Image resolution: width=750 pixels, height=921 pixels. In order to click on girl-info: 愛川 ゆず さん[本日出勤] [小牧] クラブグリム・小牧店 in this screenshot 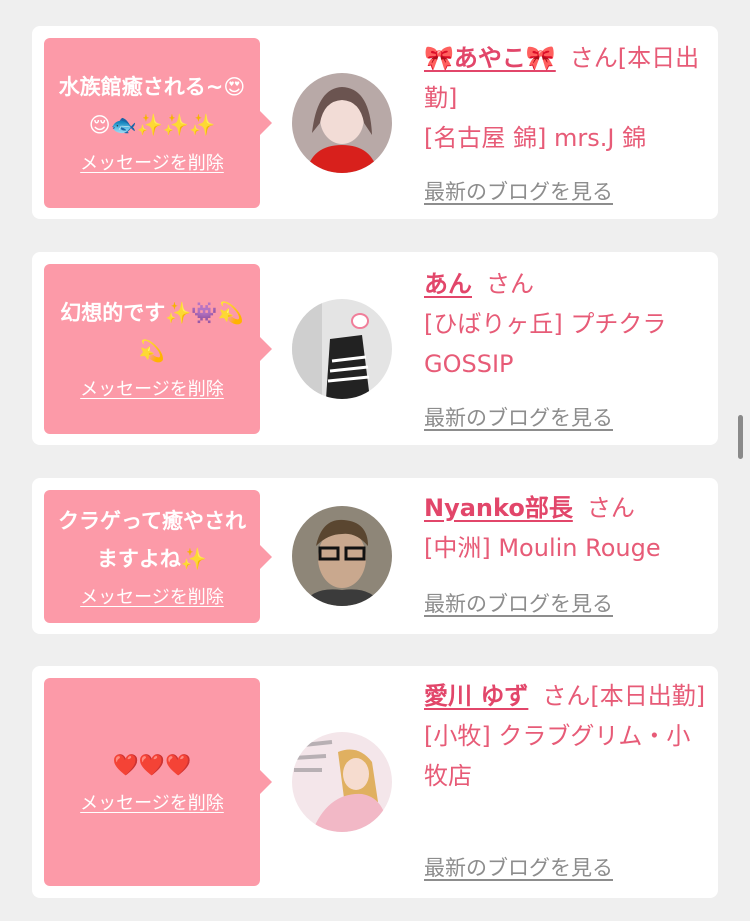, I will do `click(569, 736)`.